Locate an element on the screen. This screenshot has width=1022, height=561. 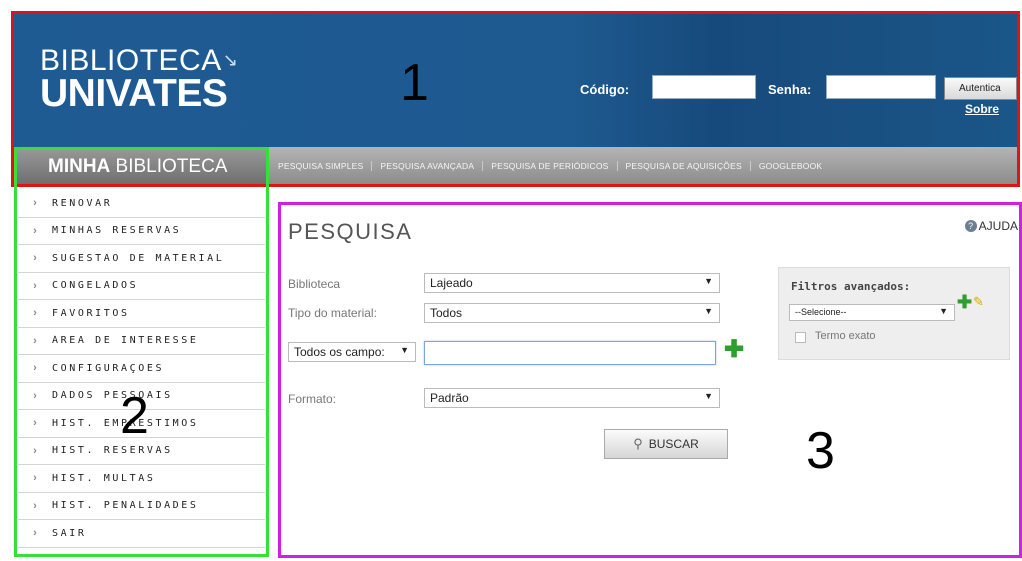
annotation-number-1: 1 is located at coordinates (414, 83).